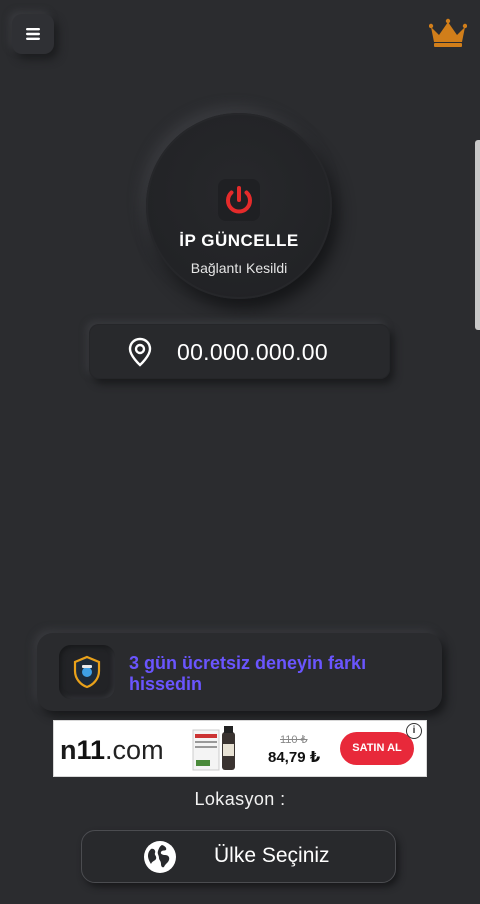  I want to click on ad-new-price: 84,79 ₺, so click(294, 757).